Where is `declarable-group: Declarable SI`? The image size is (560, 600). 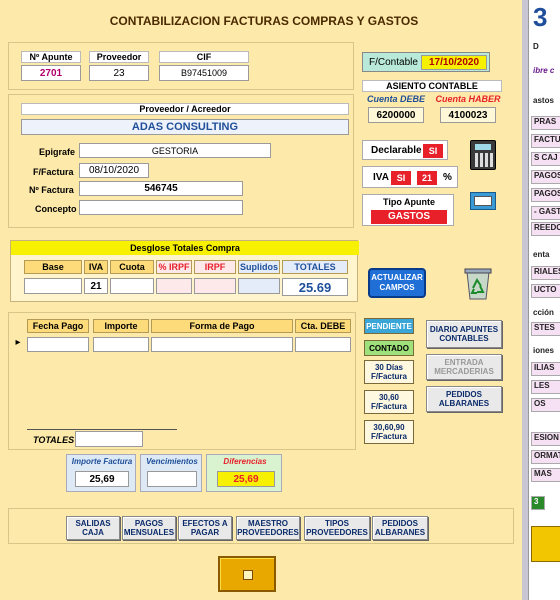
declarable-group: Declarable SI is located at coordinates (405, 150).